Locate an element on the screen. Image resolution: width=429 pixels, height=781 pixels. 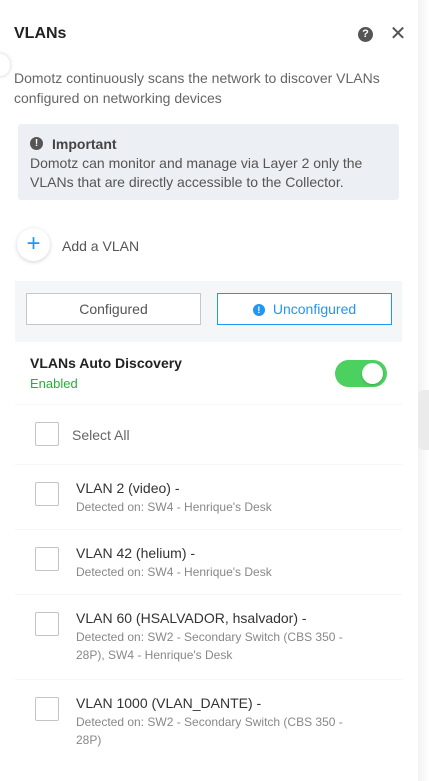
help-icon: ? is located at coordinates (365, 34).